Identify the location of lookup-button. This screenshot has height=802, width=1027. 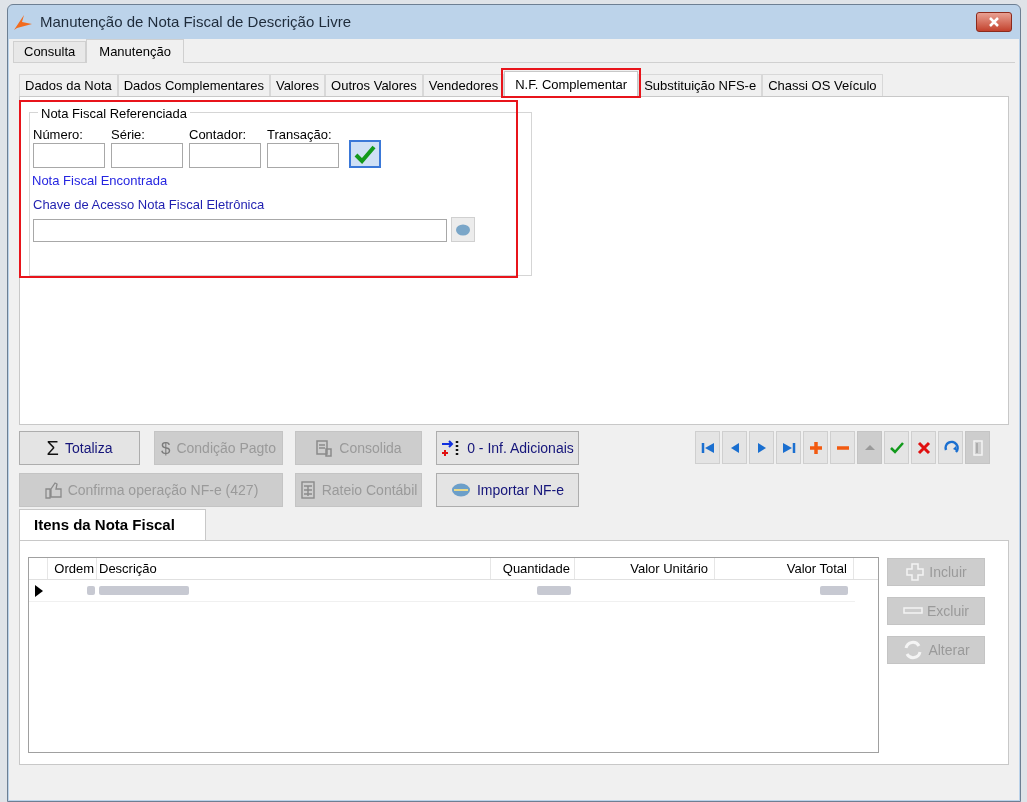
(463, 229).